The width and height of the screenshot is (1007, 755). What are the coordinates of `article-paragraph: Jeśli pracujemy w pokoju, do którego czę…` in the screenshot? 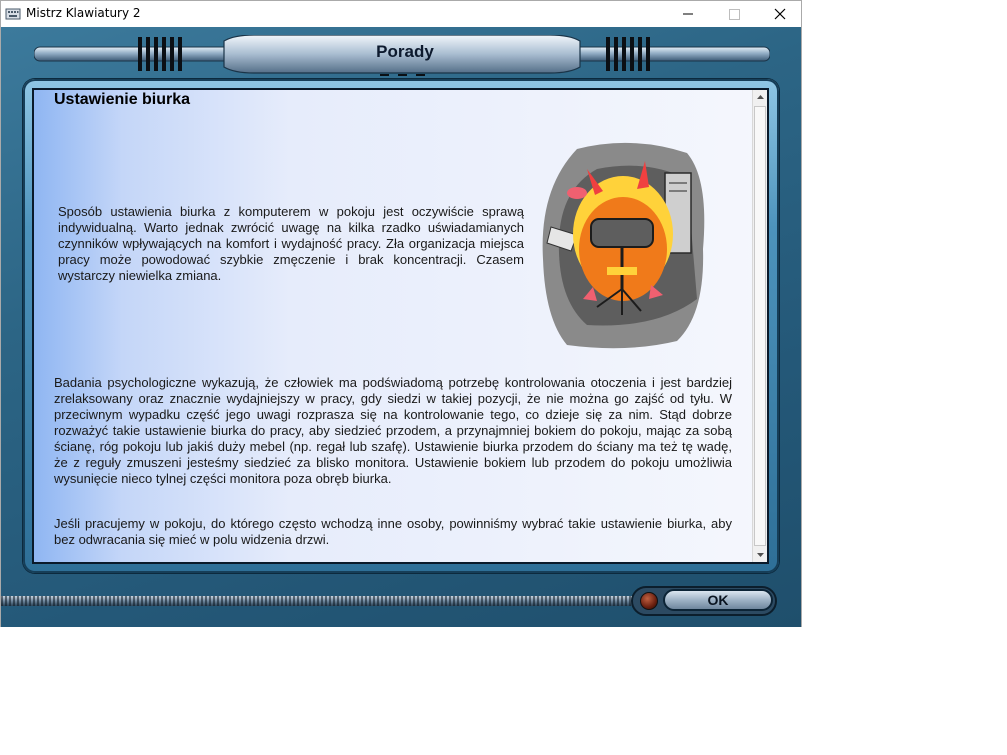 It's located at (393, 531).